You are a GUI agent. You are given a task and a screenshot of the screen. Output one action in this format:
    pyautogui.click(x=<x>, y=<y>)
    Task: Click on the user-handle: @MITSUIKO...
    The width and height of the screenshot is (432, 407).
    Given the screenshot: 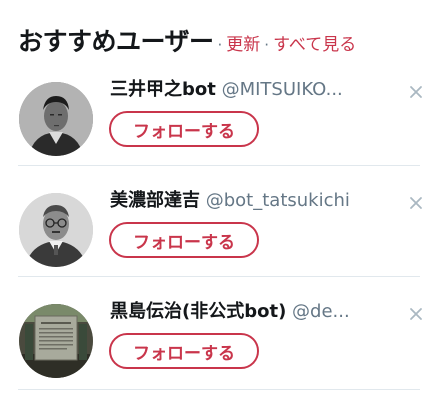 What is the action you would take?
    pyautogui.click(x=282, y=89)
    